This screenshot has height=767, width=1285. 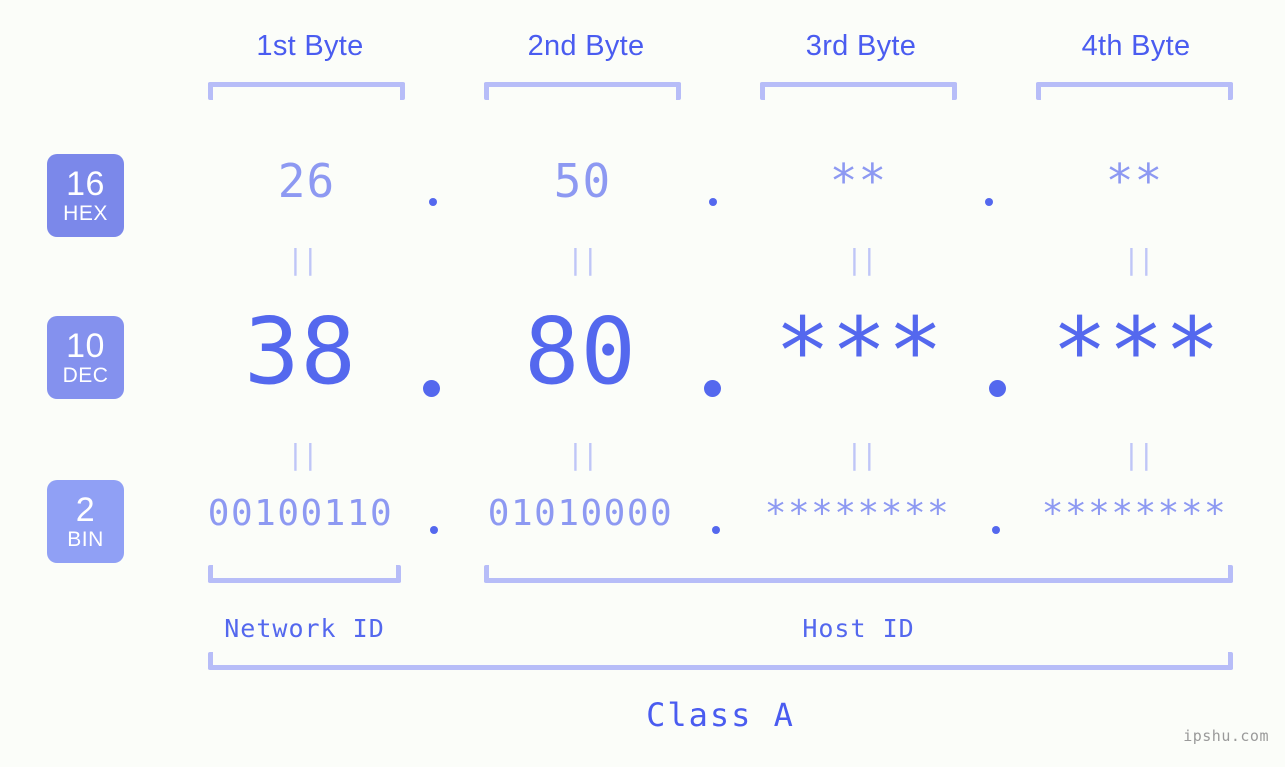 What do you see at coordinates (583, 259) in the screenshot?
I see `equality-mark-hex-dec-2: ||` at bounding box center [583, 259].